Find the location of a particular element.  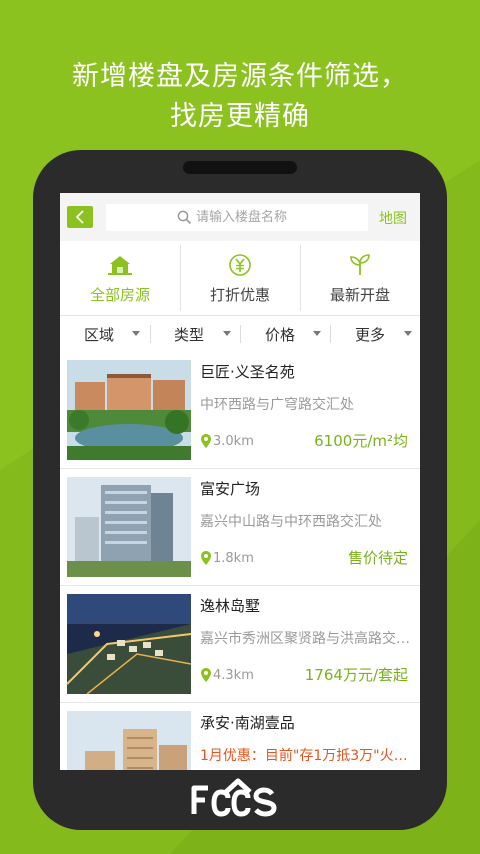

filter-price: 价格 is located at coordinates (285, 334).